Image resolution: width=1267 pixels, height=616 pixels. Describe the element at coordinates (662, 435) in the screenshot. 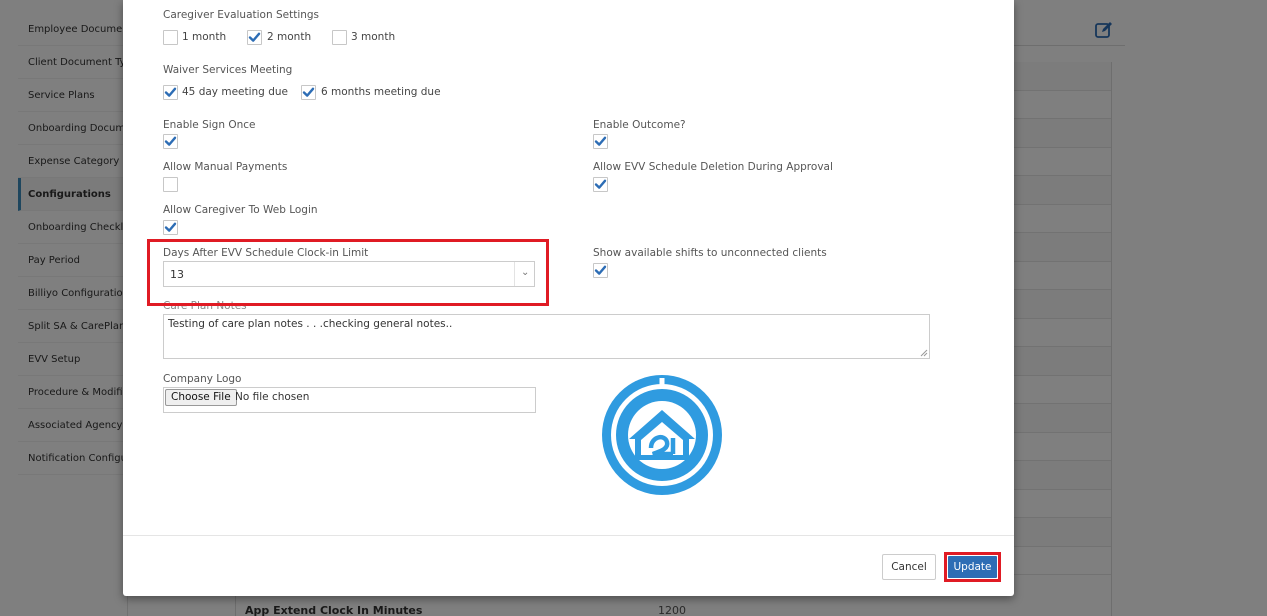

I see `company-logo-icon` at that location.